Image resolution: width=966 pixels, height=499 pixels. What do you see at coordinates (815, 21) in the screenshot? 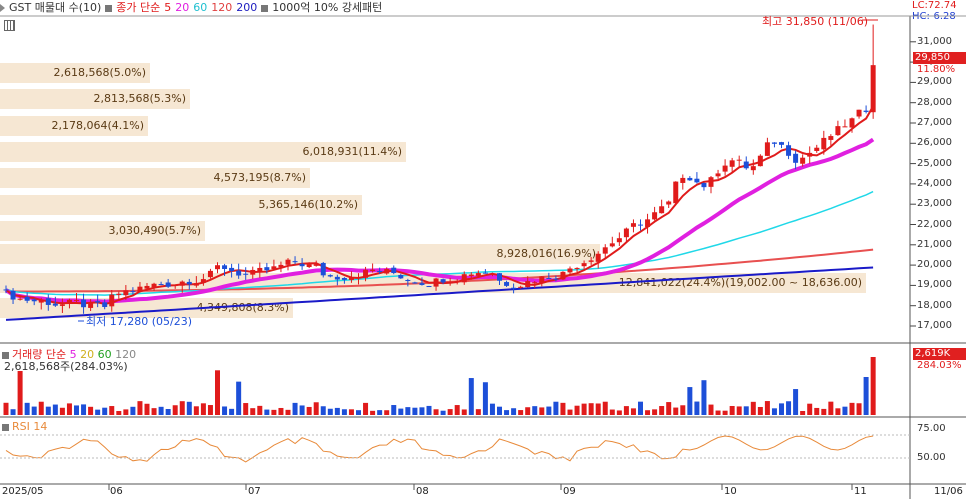
I see `high-annotation: 최고 31,850 (11/06)` at bounding box center [815, 21].